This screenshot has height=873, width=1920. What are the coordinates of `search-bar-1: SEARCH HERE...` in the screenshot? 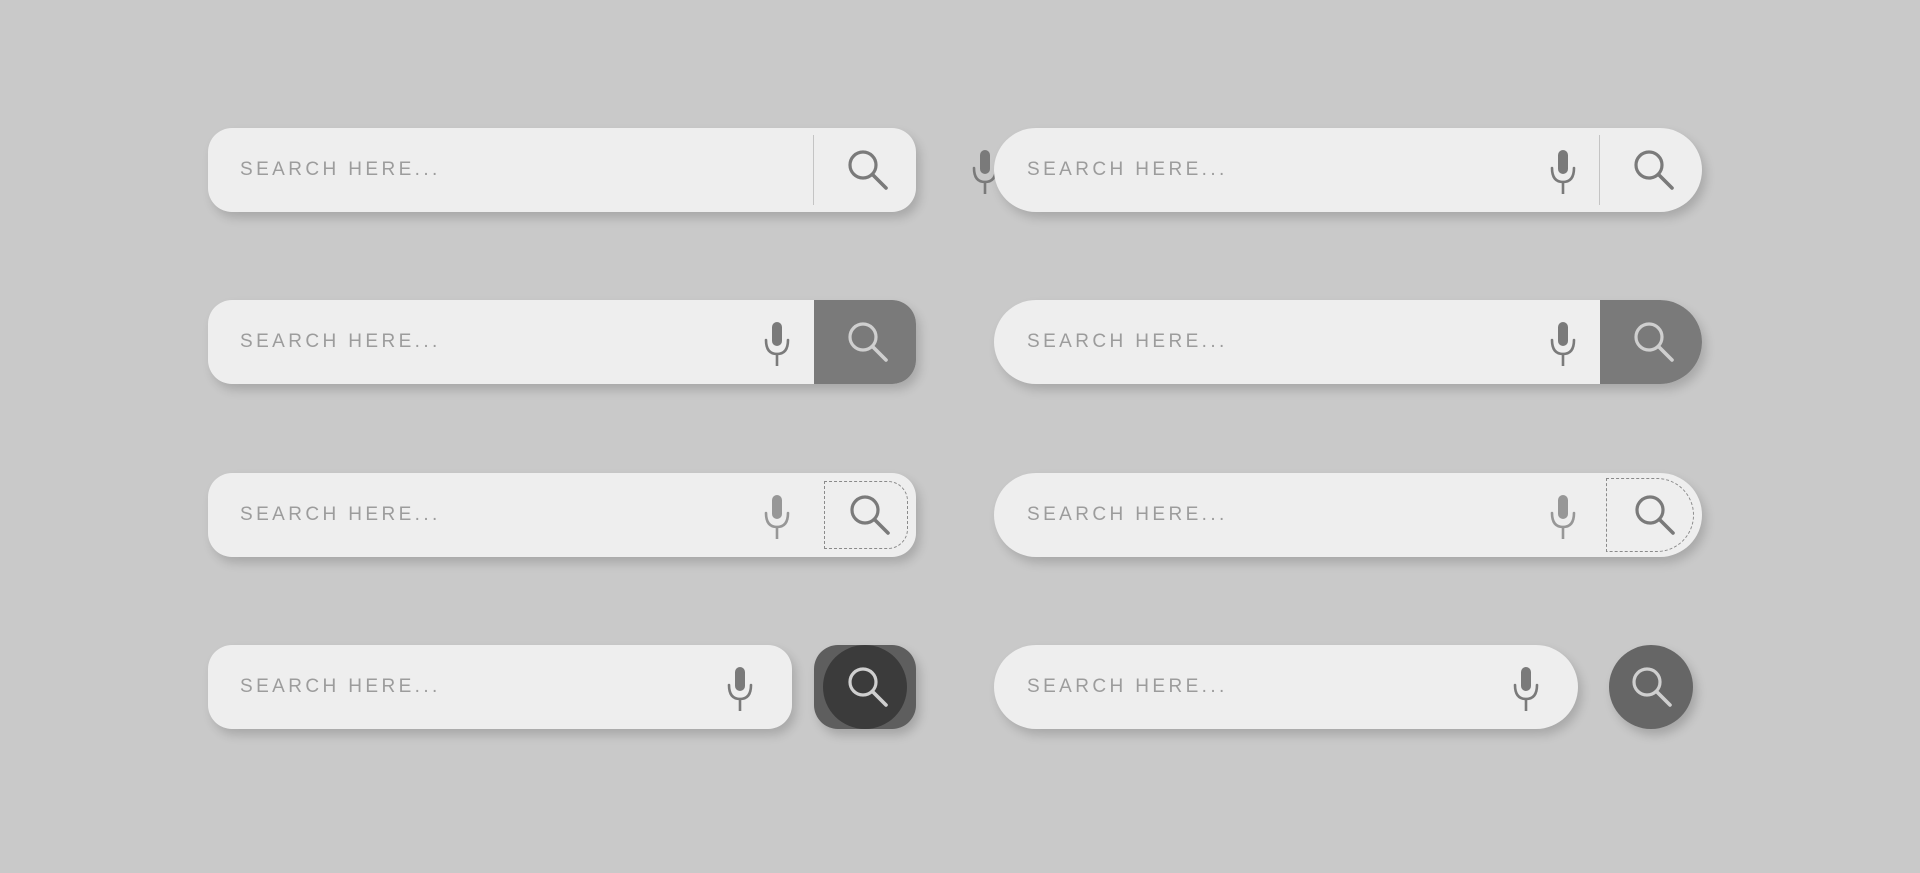 It's located at (562, 170).